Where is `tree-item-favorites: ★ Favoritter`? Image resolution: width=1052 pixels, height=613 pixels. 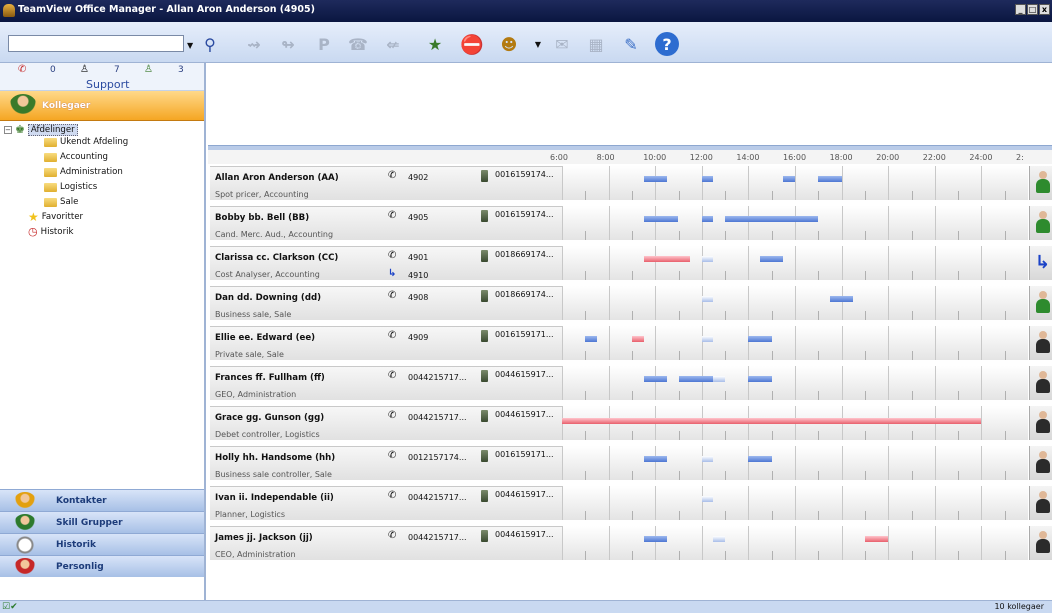 tree-item-favorites: ★ Favoritter is located at coordinates (55, 217).